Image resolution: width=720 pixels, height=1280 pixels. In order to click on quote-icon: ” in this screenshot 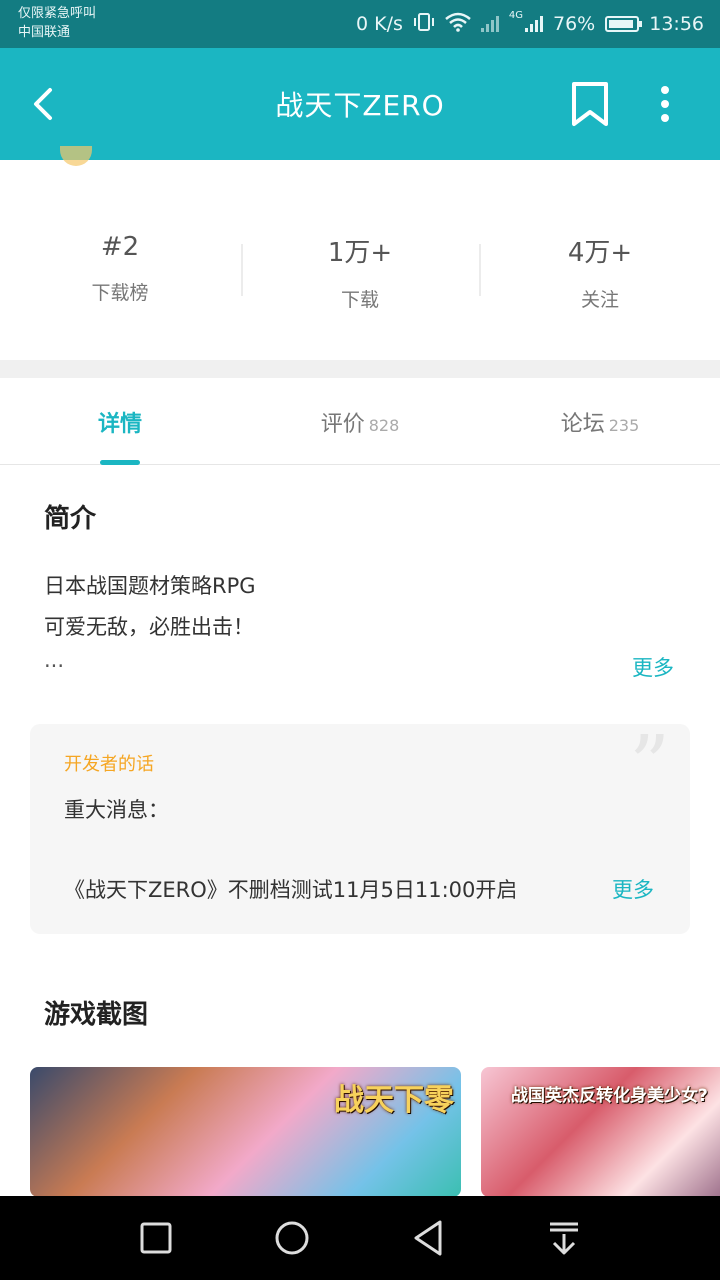, I will do `click(649, 767)`.